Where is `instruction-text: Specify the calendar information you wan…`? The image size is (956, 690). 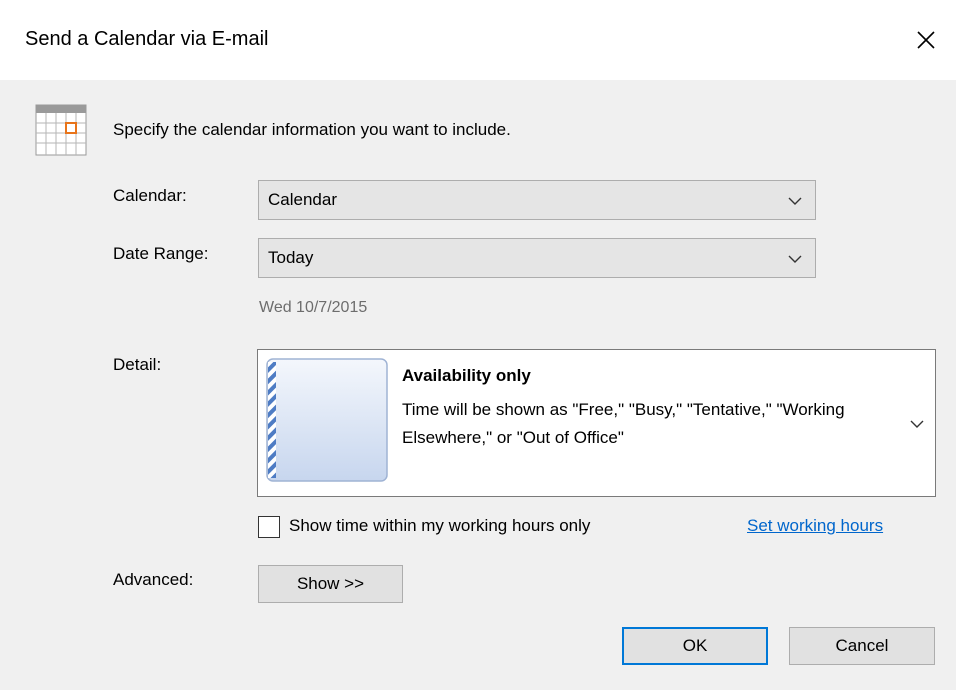 instruction-text: Specify the calendar information you wan… is located at coordinates (312, 129).